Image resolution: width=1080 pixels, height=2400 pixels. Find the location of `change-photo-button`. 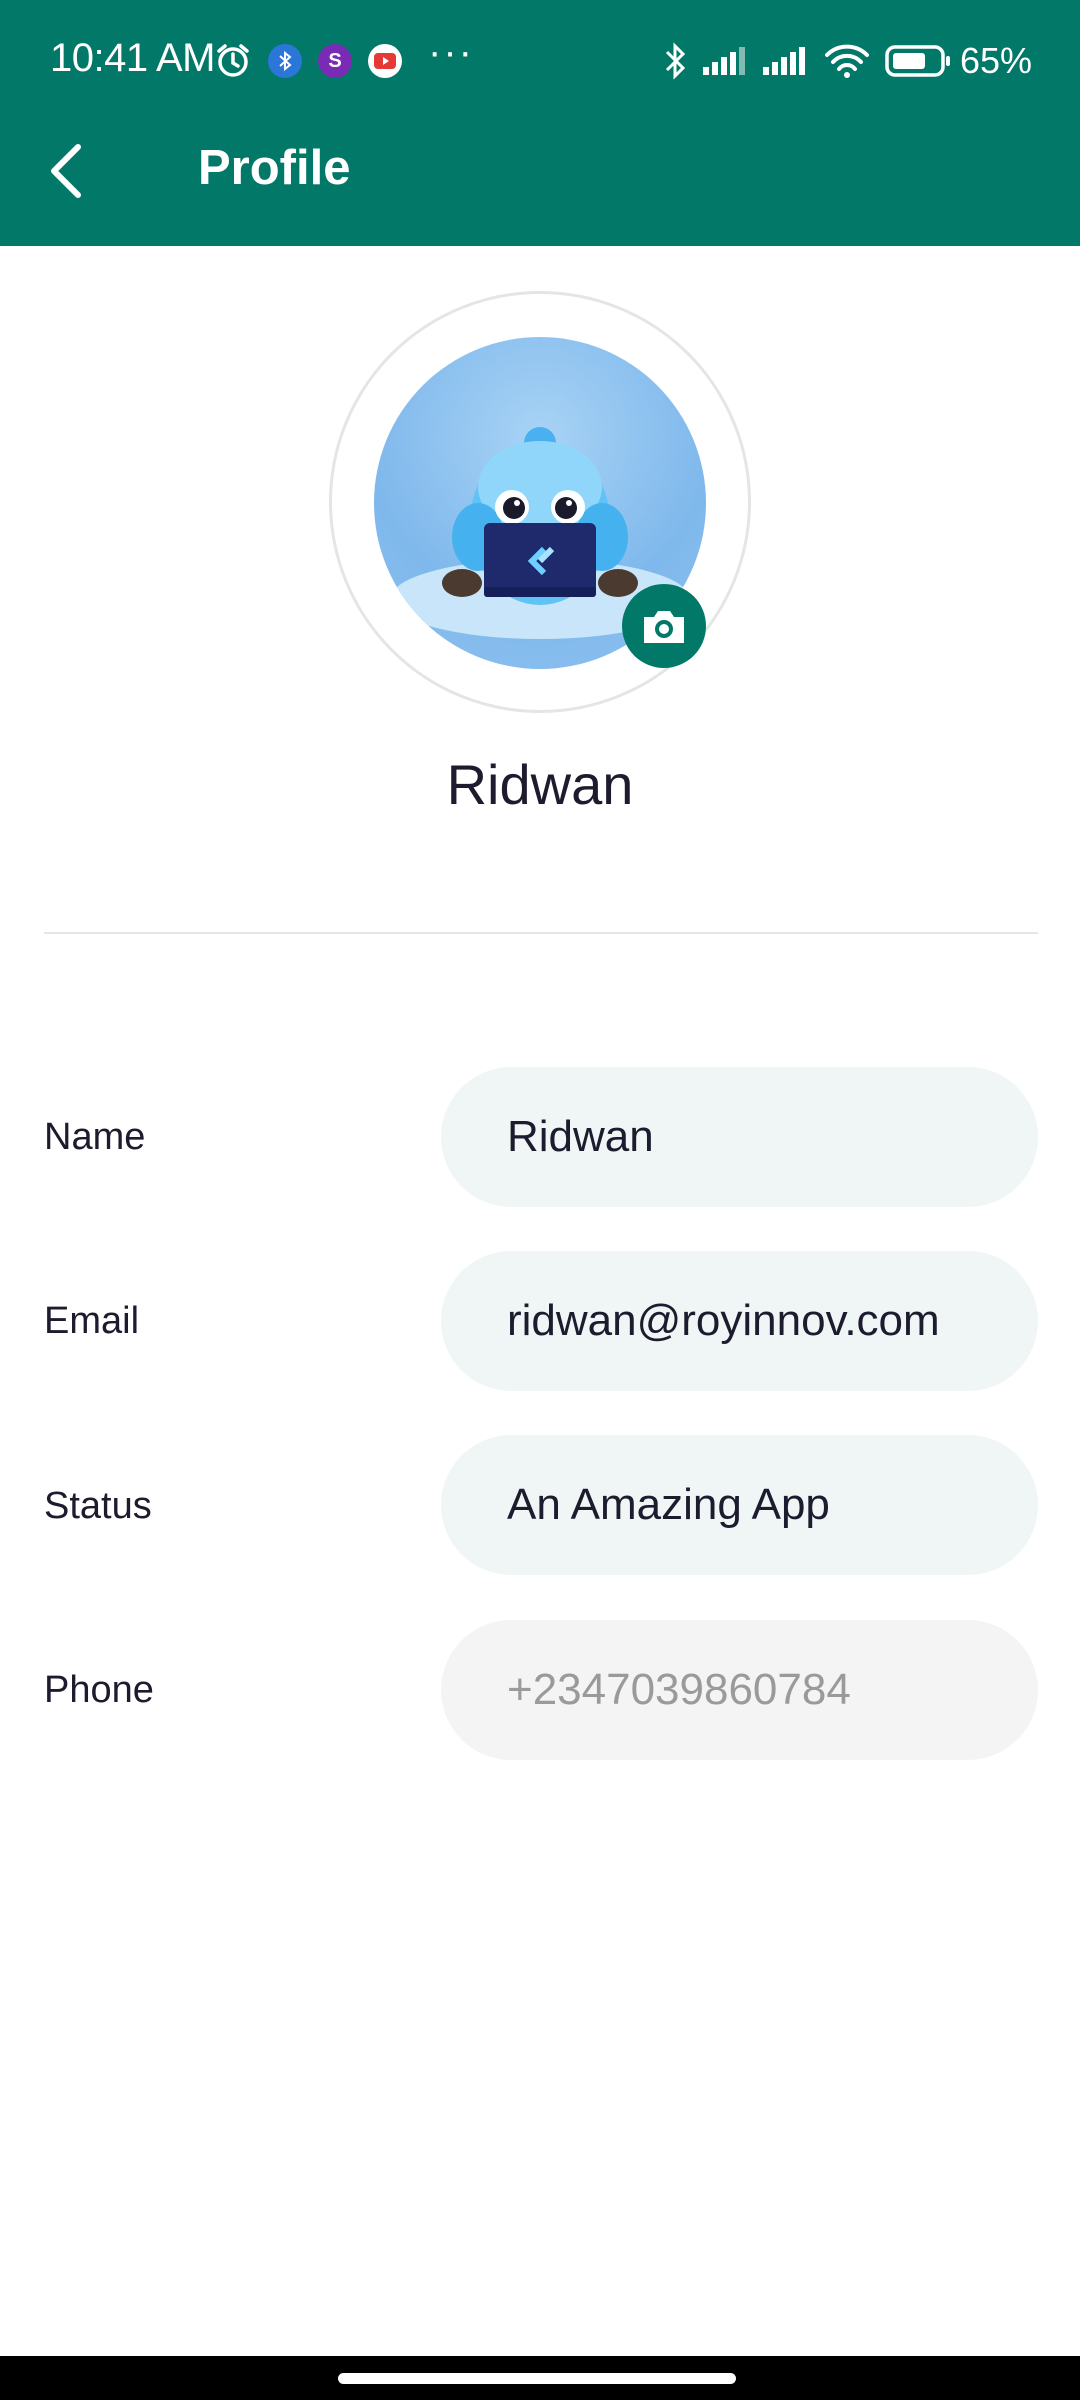

change-photo-button is located at coordinates (664, 626).